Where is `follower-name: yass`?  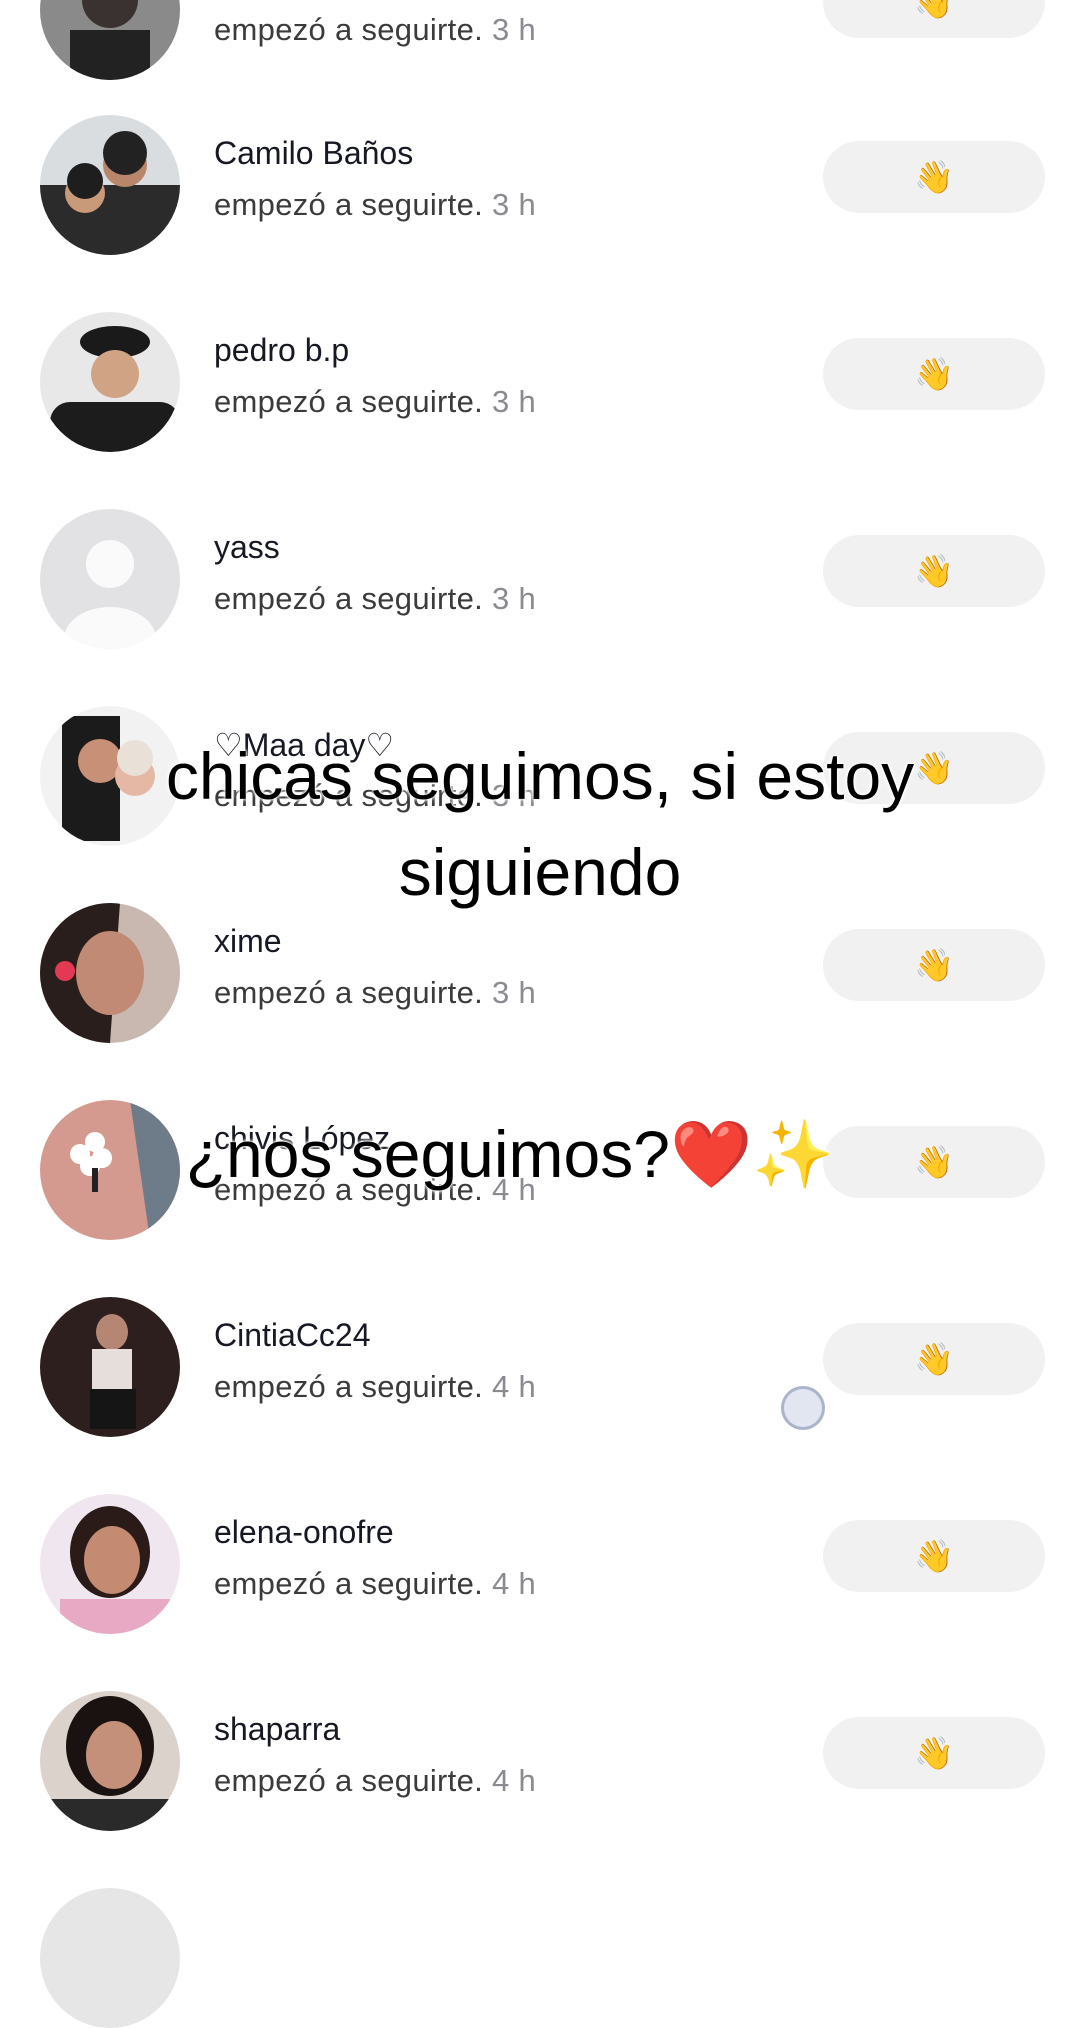 follower-name: yass is located at coordinates (247, 547).